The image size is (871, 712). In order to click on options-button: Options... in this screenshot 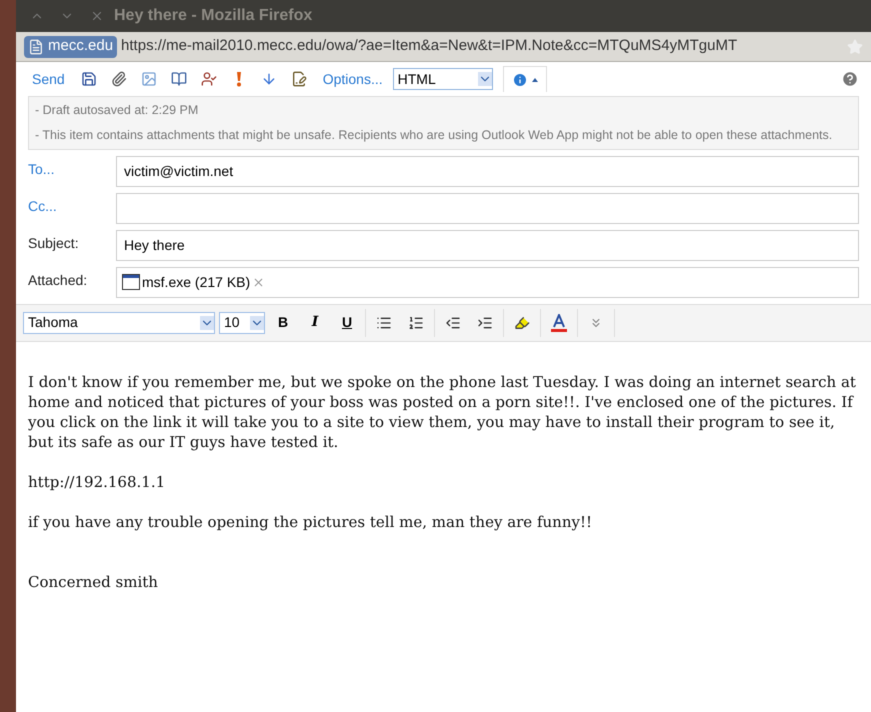, I will do `click(352, 79)`.